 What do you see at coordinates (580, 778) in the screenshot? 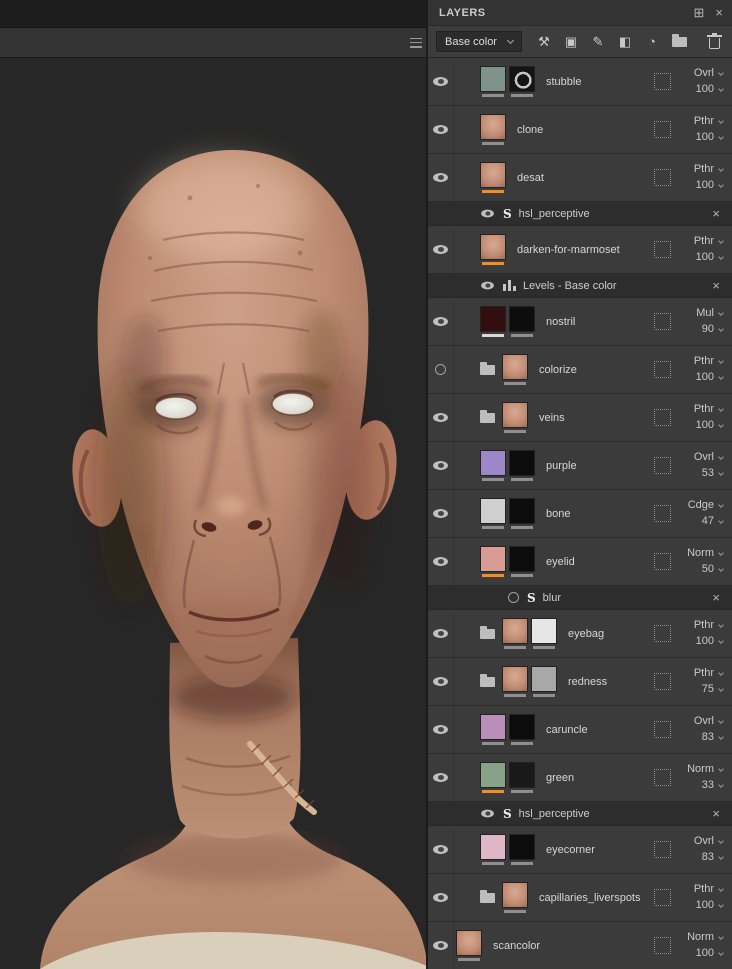
I see `layer-row: green Norm 33` at bounding box center [580, 778].